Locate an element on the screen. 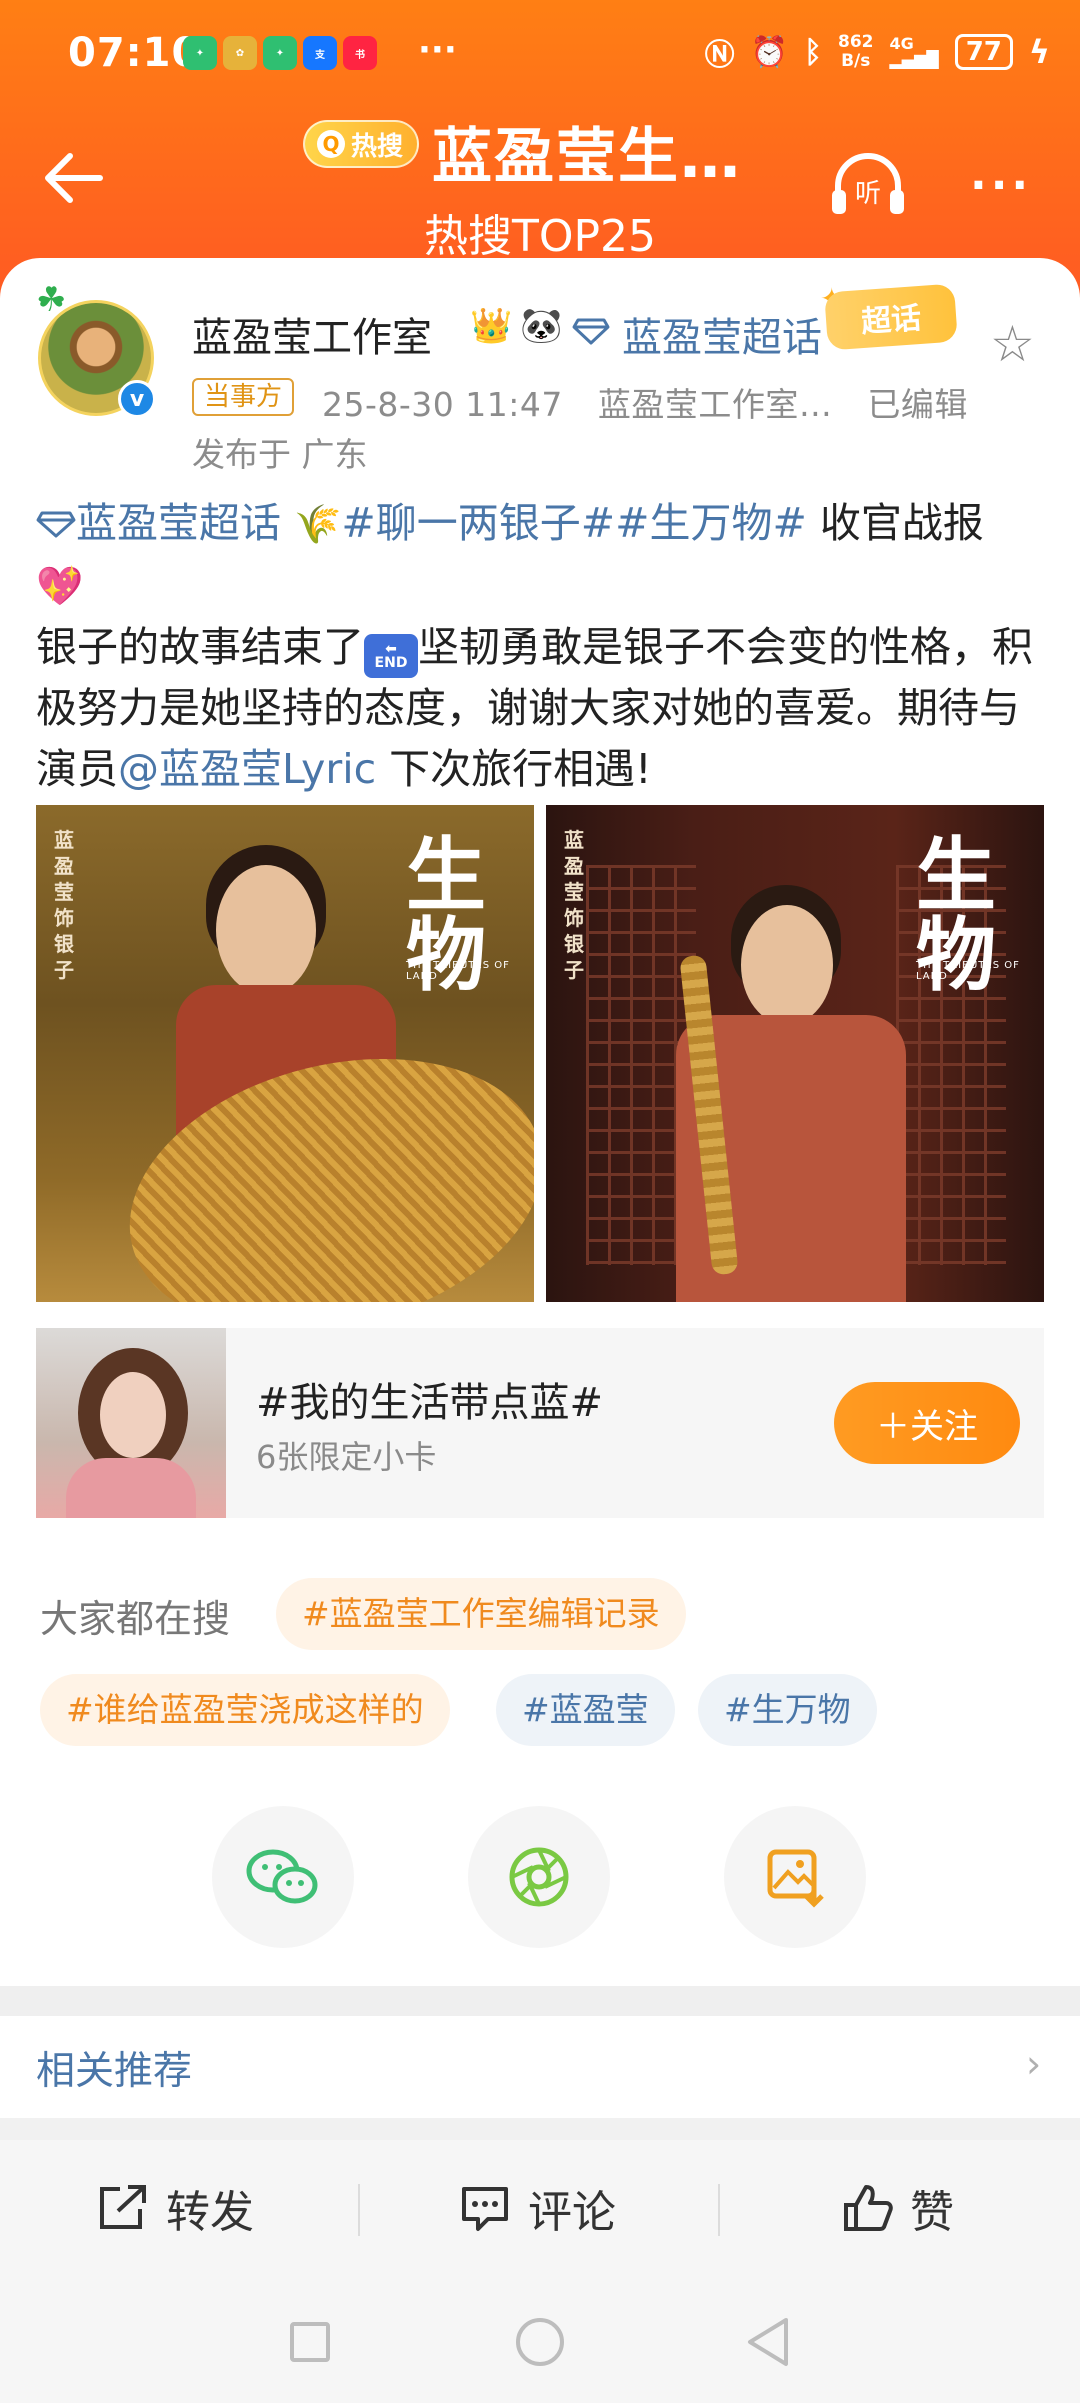 The height and width of the screenshot is (2403, 1080). edited-label: 已编辑 is located at coordinates (917, 404).